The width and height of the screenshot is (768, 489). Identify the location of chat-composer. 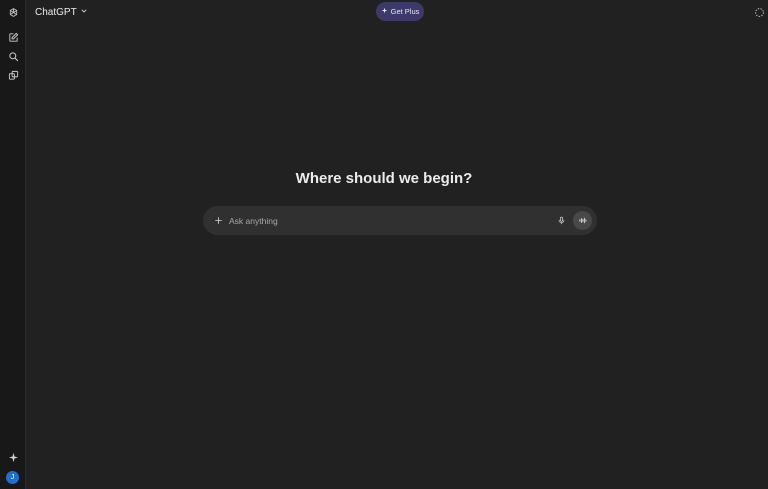
(400, 220).